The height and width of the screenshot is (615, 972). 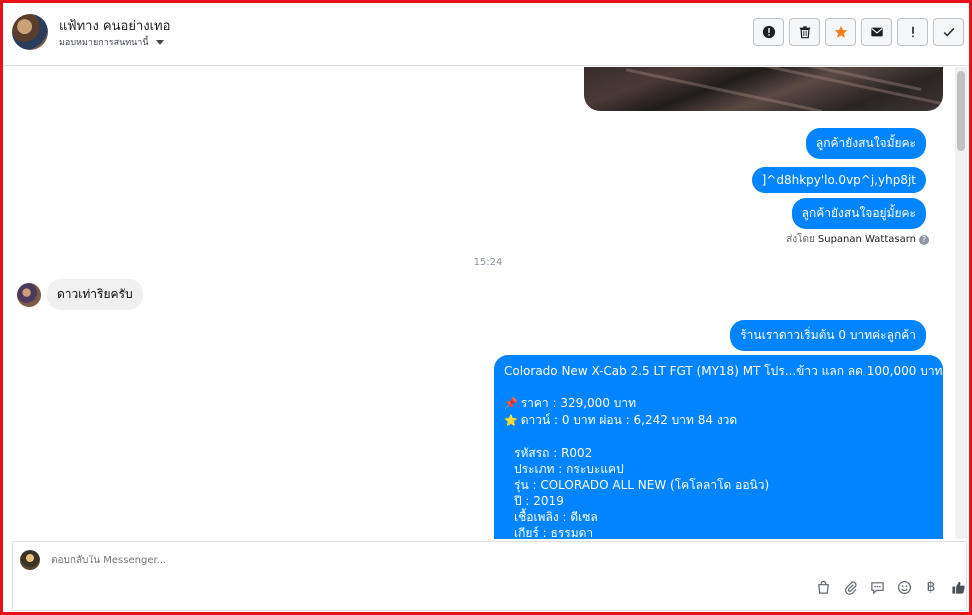 What do you see at coordinates (569, 469) in the screenshot?
I see `listing-type: ประเภท : กระบะแคป` at bounding box center [569, 469].